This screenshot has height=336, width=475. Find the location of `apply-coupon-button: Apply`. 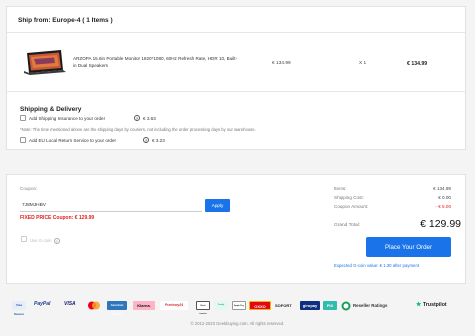

apply-coupon-button: Apply is located at coordinates (217, 205).